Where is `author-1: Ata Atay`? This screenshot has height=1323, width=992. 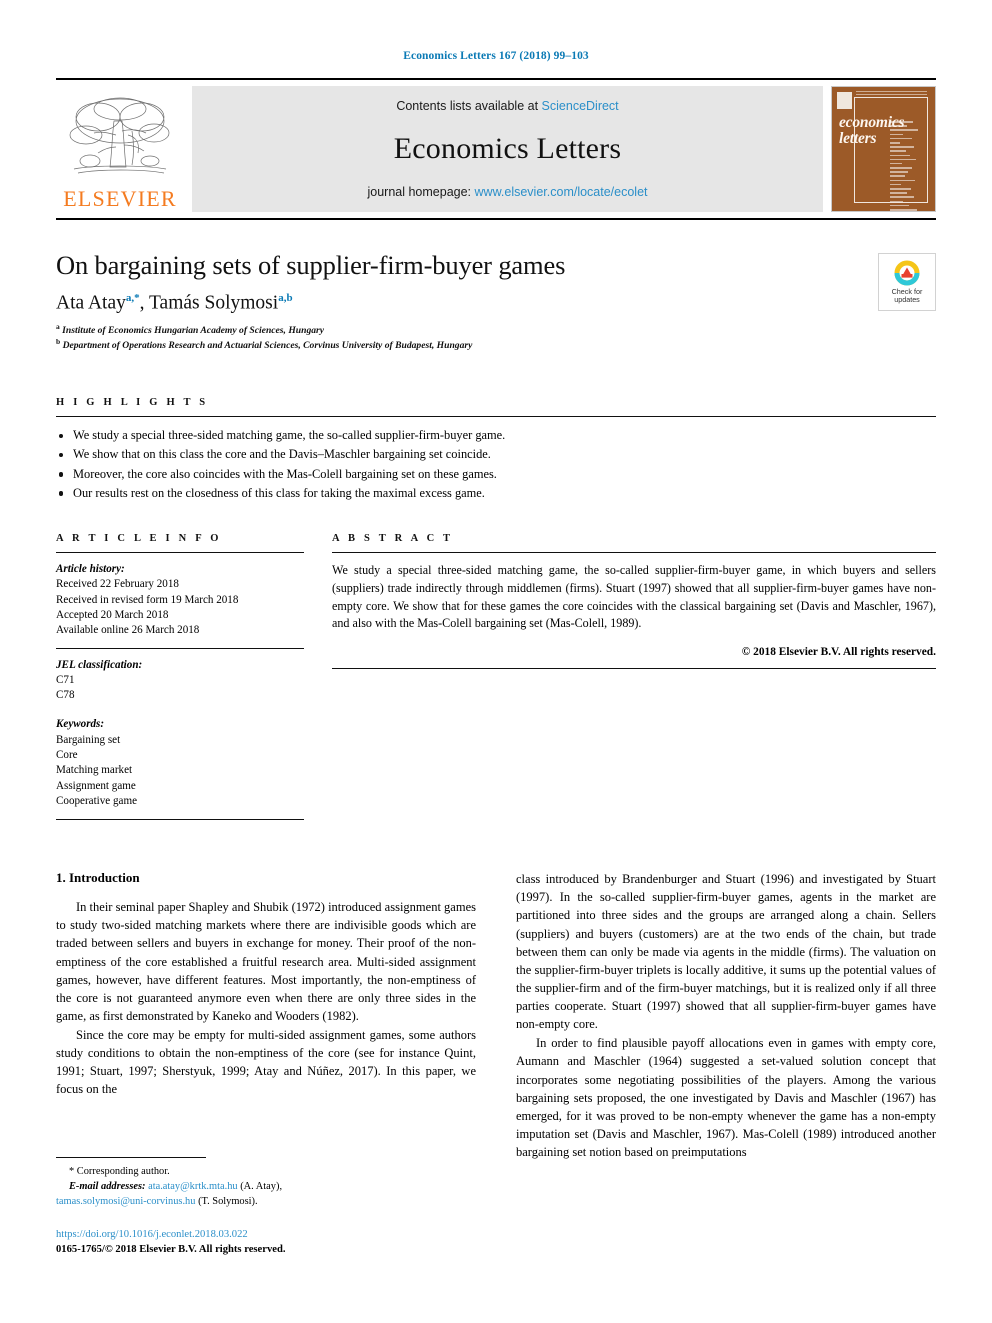
author-1: Ata Atay is located at coordinates (91, 303).